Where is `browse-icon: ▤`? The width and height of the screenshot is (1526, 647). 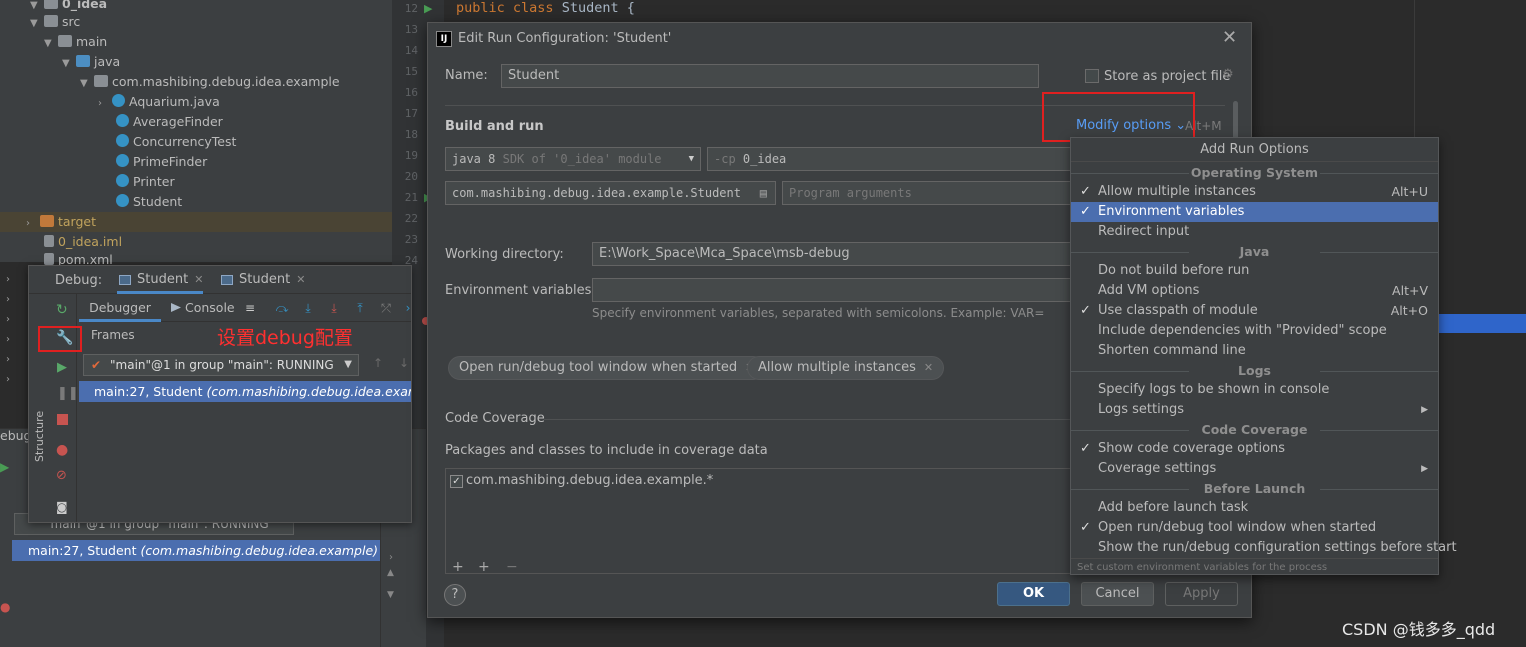
browse-icon: ▤ is located at coordinates (763, 193).